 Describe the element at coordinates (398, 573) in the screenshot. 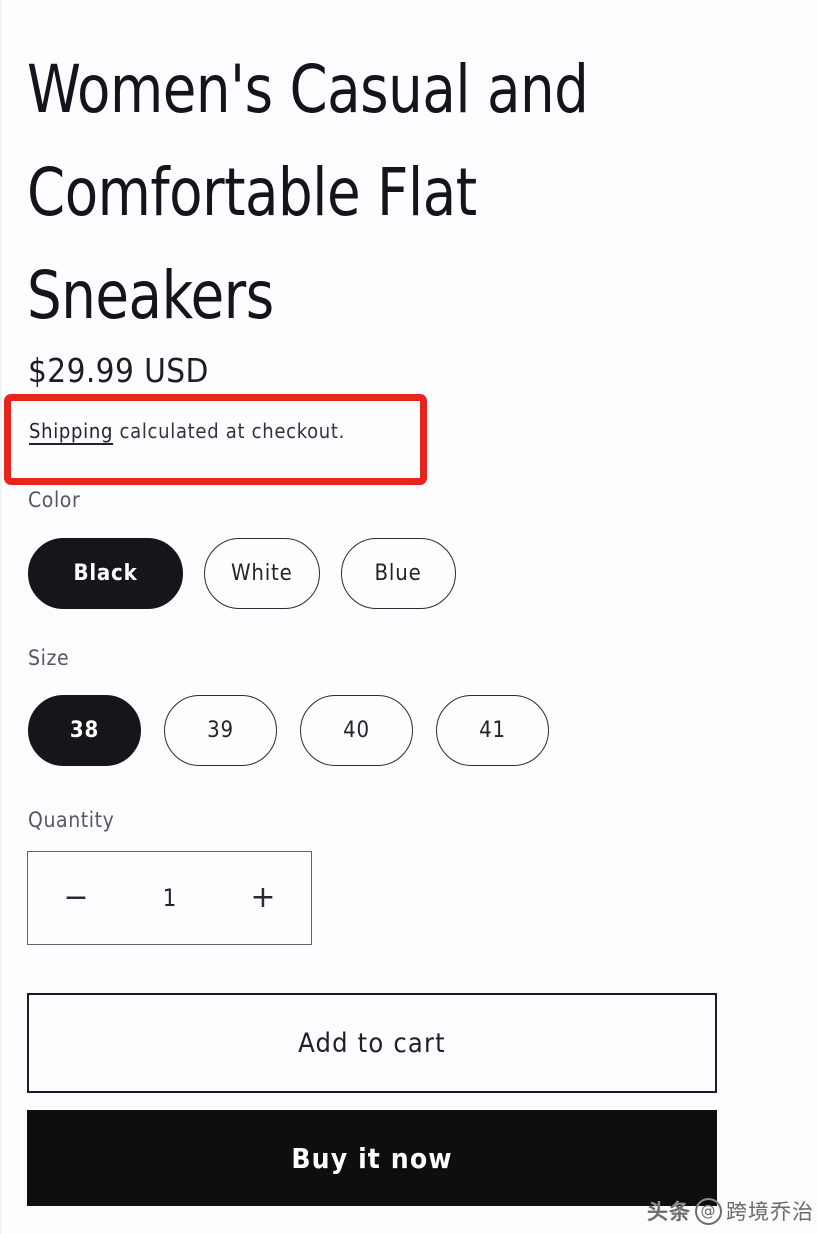

I see `color-swatch-blue: Blue` at that location.